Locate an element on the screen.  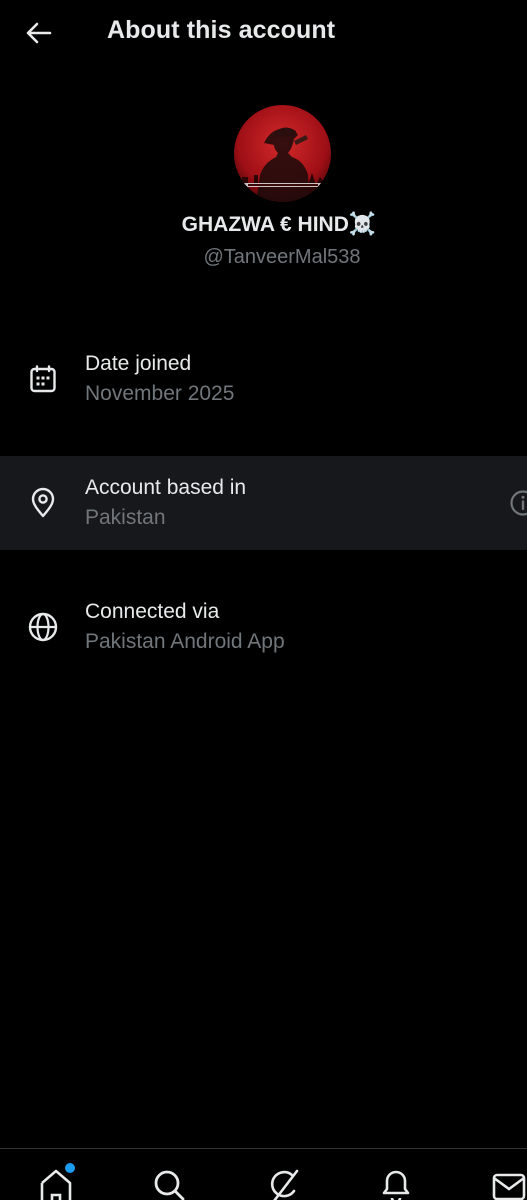
messages-icon is located at coordinates (509, 1186).